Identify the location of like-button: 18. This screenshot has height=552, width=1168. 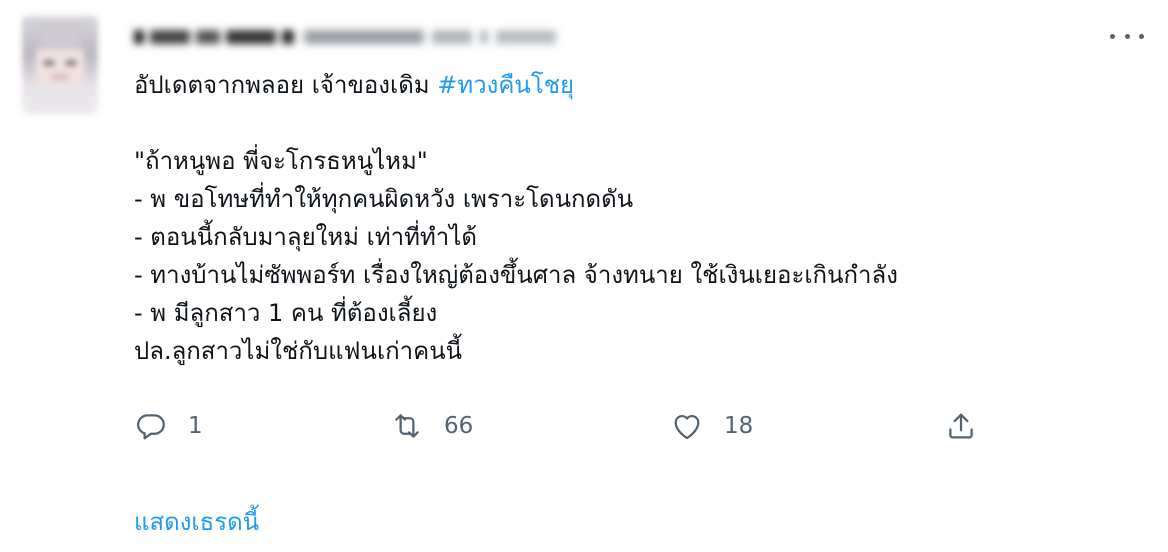
(711, 426).